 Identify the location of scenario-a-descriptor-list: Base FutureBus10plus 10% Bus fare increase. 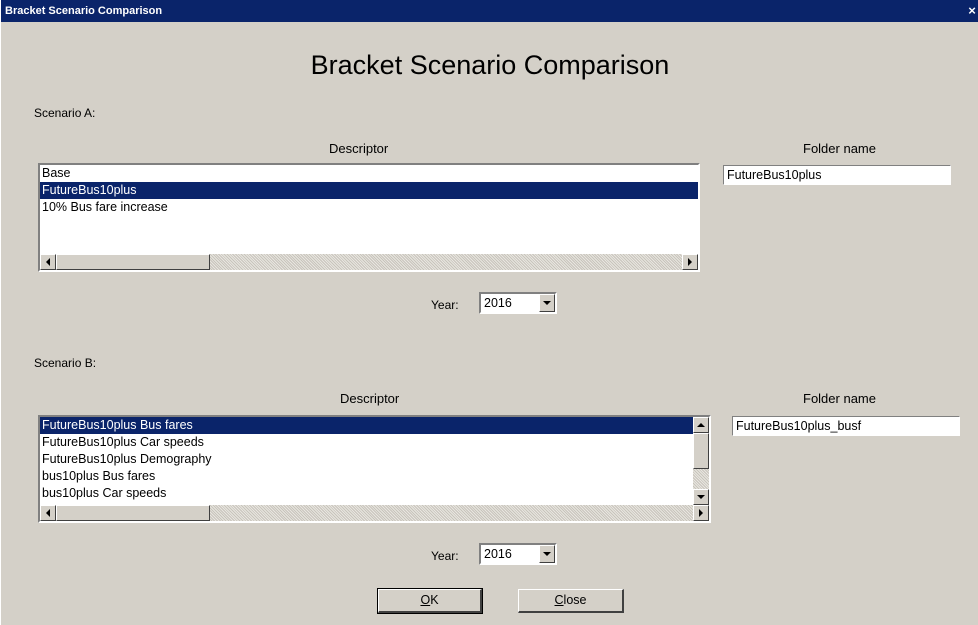
(369, 217).